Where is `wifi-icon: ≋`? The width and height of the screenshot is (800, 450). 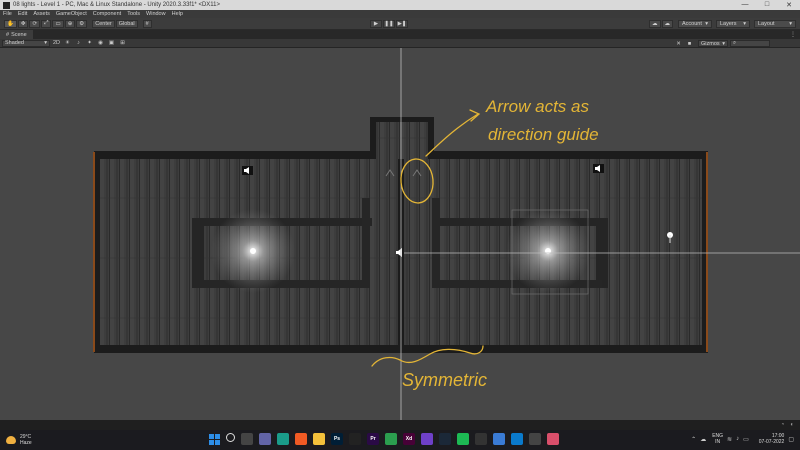
wifi-icon: ≋ is located at coordinates (729, 439).